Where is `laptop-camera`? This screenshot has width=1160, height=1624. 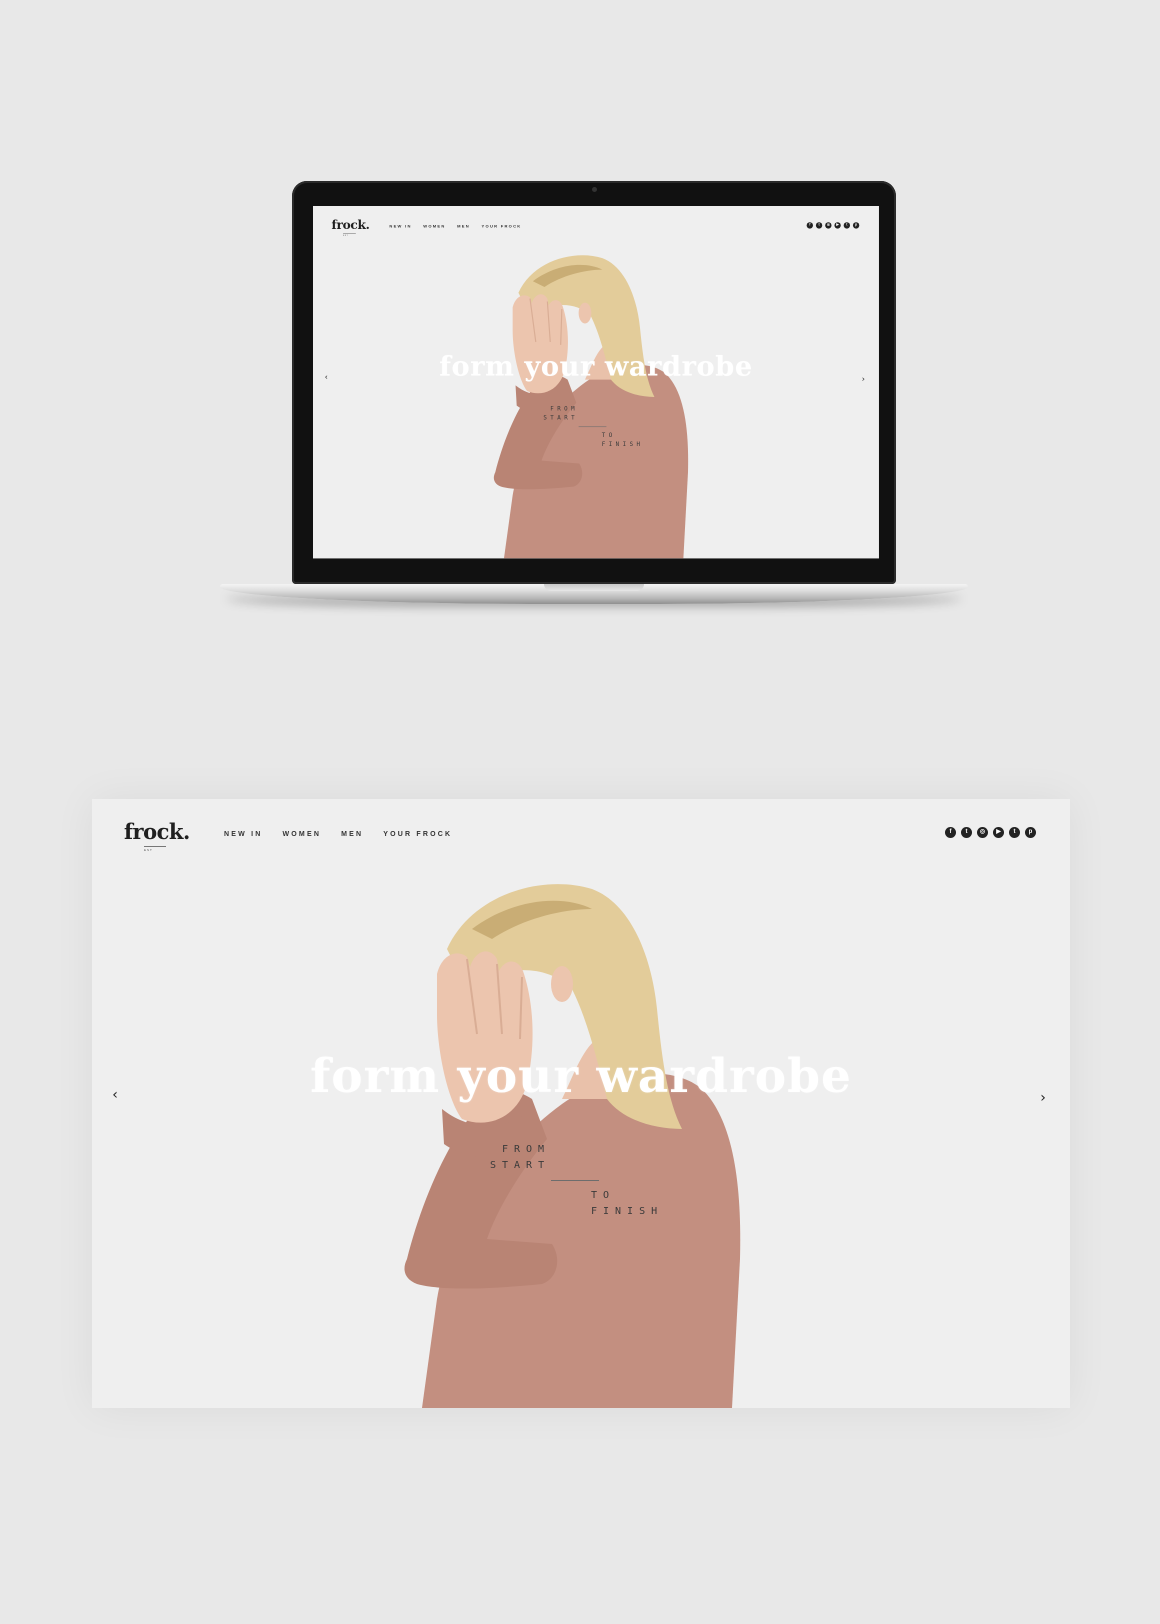 laptop-camera is located at coordinates (594, 189).